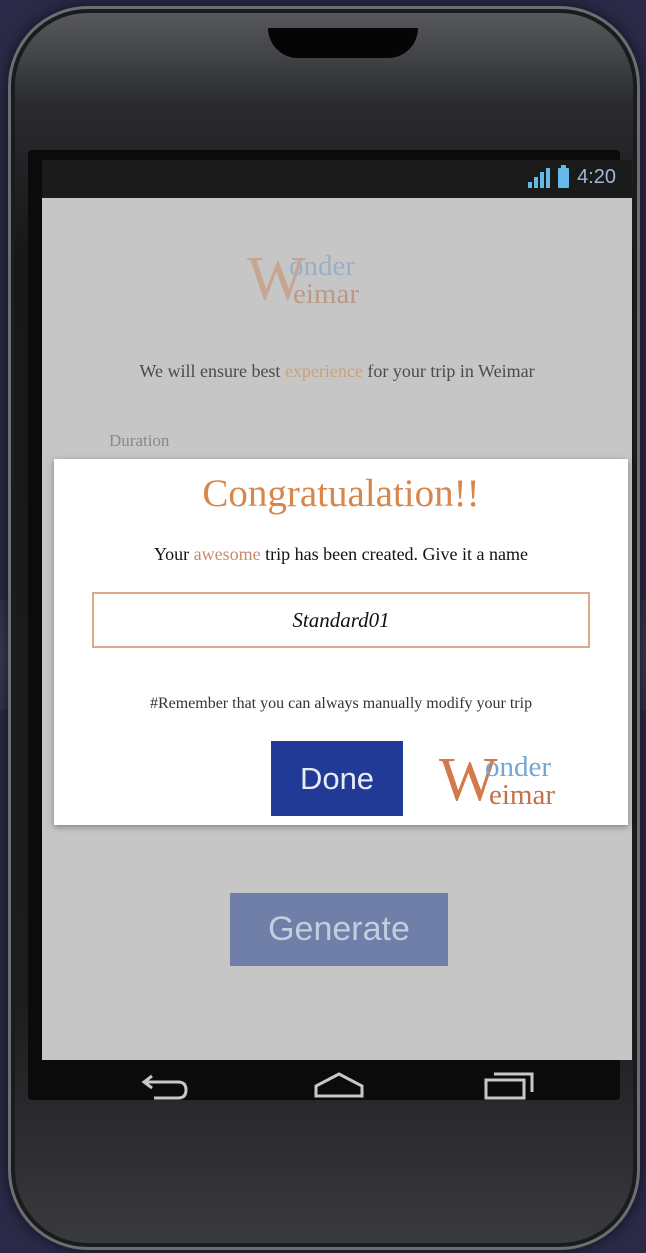  Describe the element at coordinates (139, 440) in the screenshot. I see `duration-label: Duration` at that location.